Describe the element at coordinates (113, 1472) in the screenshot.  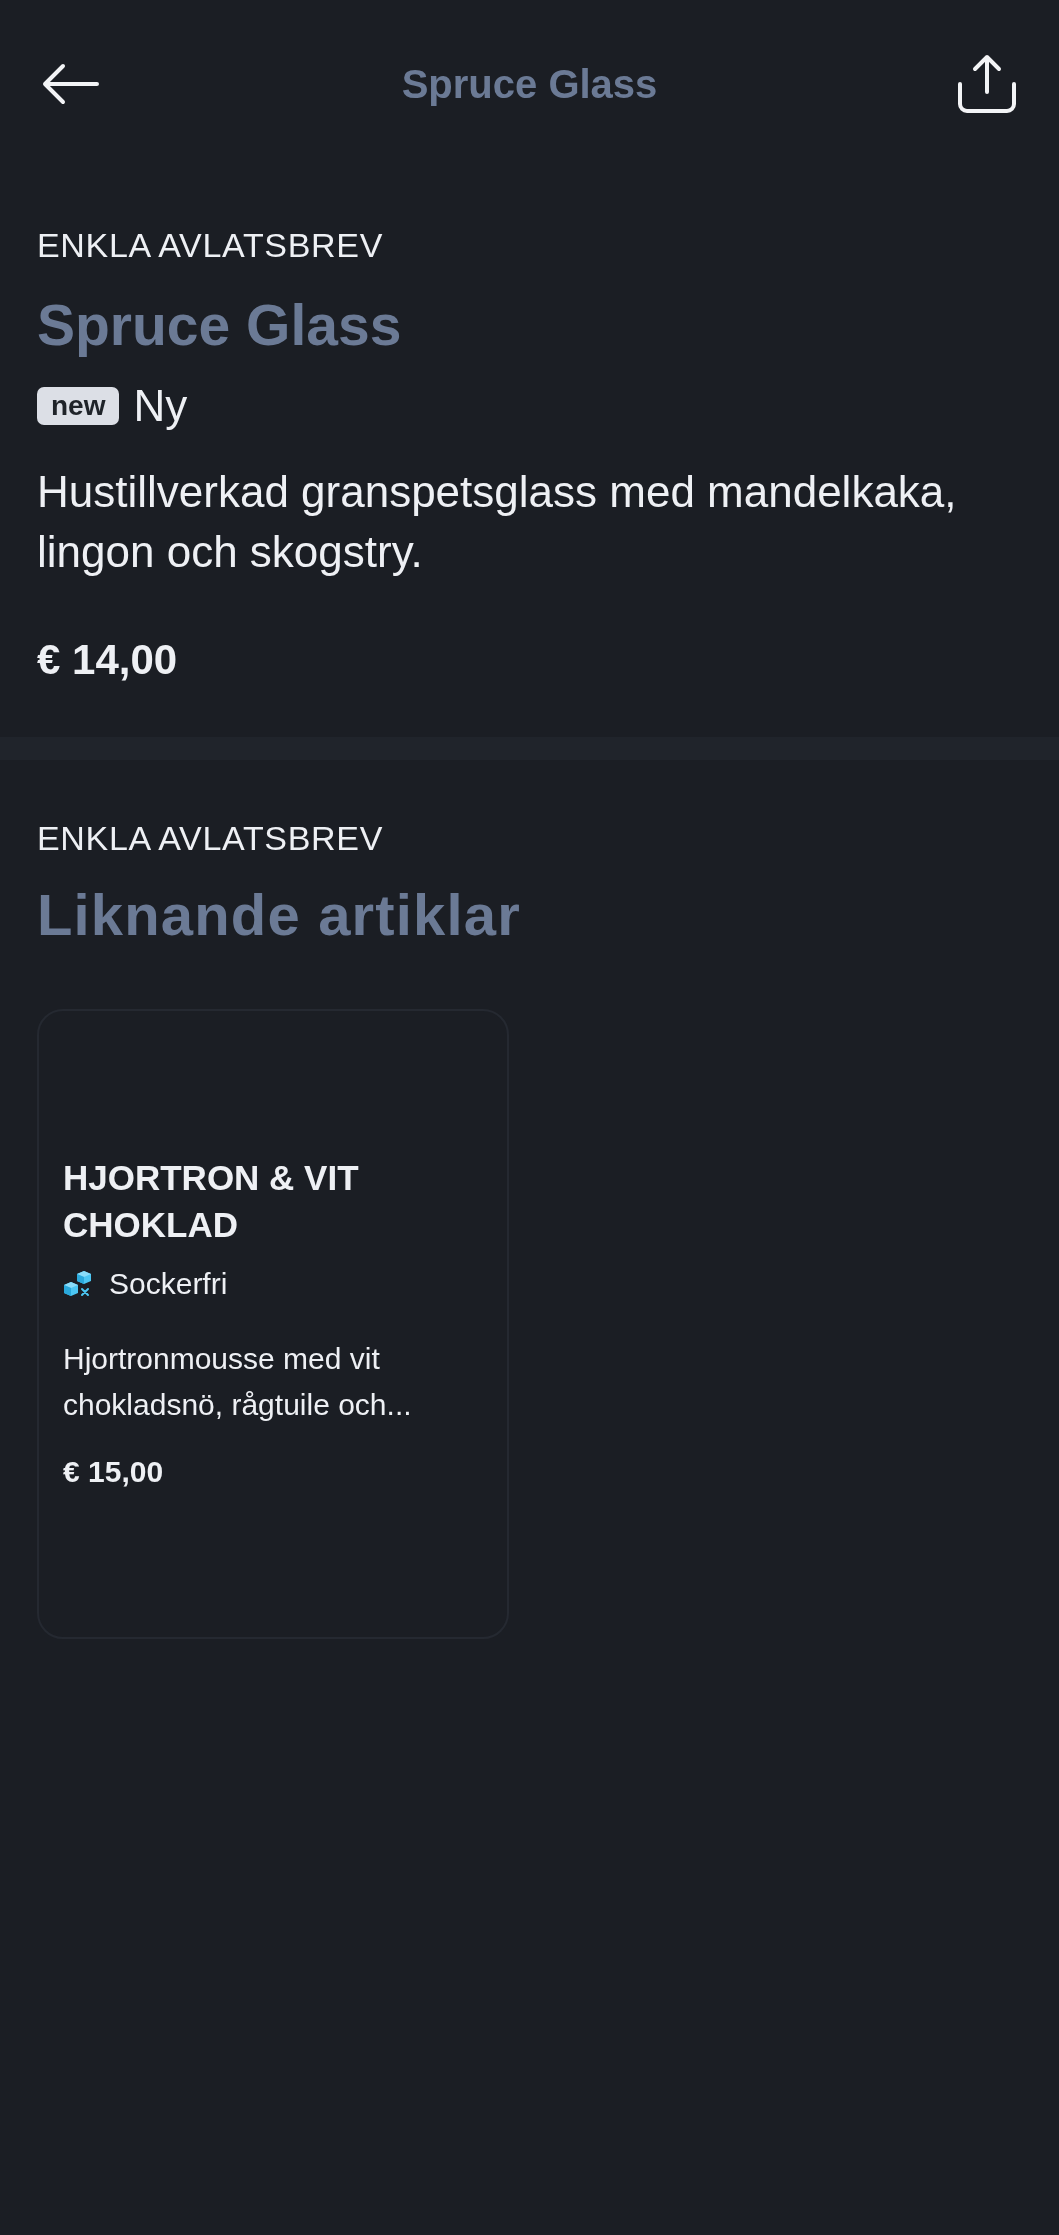
I see `card-price: € 15,00` at that location.